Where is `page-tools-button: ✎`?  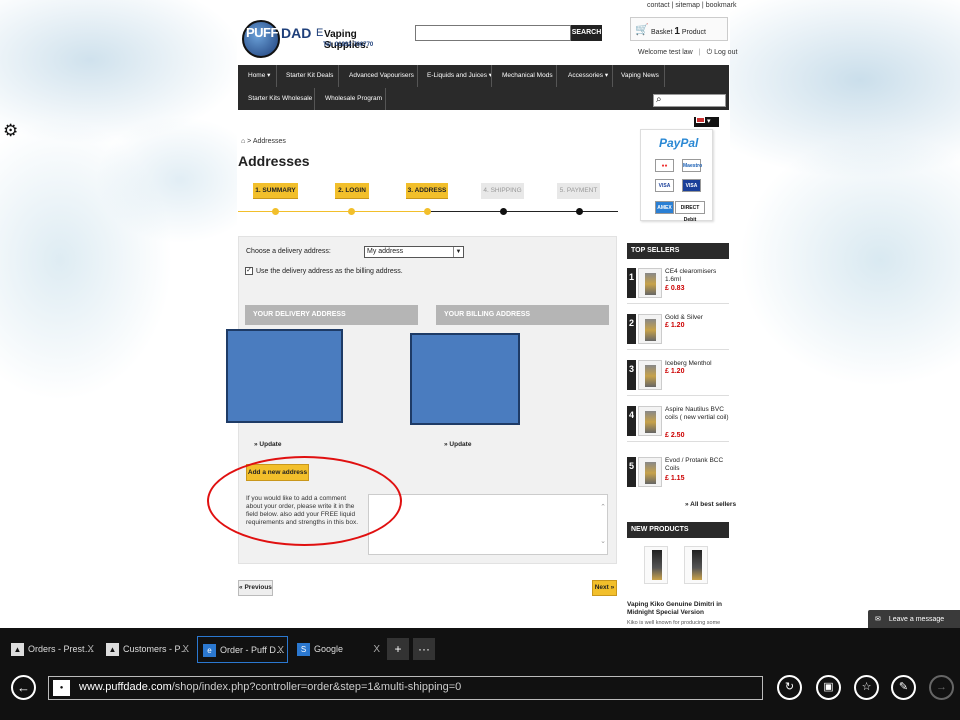
page-tools-button: ✎ is located at coordinates (903, 687).